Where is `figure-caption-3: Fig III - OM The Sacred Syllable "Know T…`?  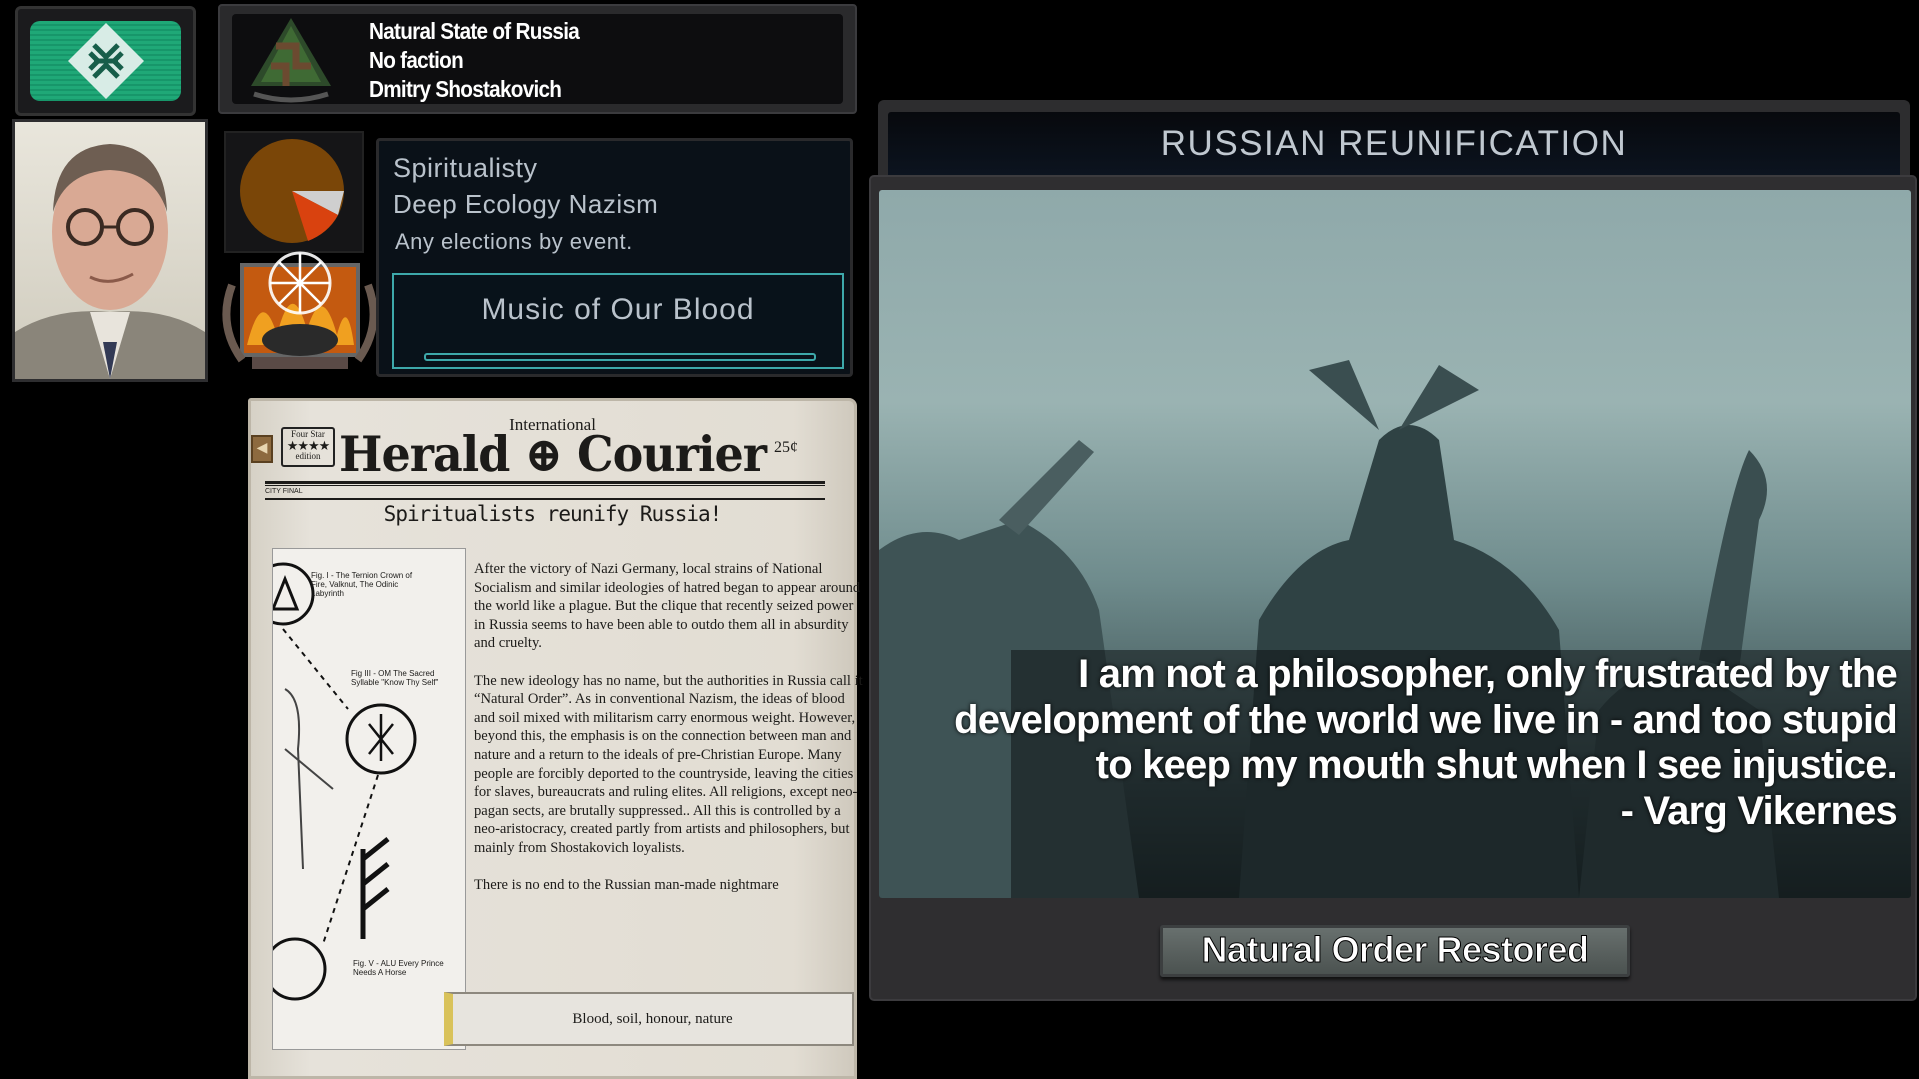
figure-caption-3: Fig III - OM The Sacred Syllable "Know T… is located at coordinates (395, 678).